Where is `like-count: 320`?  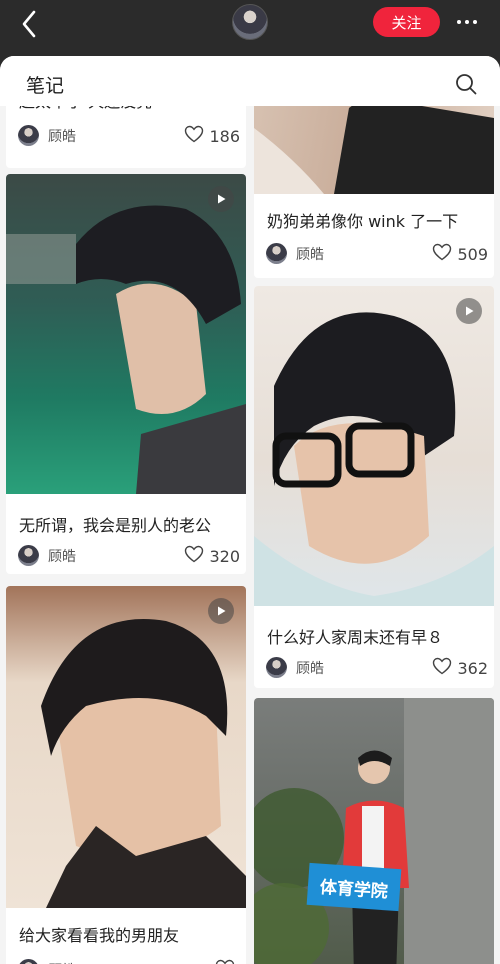
like-count: 320 is located at coordinates (224, 556).